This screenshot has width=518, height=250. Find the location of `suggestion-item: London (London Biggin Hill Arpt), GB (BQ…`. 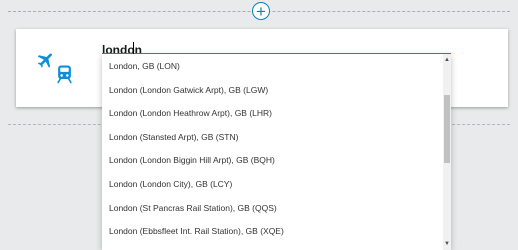

suggestion-item: London (London Biggin Hill Arpt), GB (BQ… is located at coordinates (270, 161).